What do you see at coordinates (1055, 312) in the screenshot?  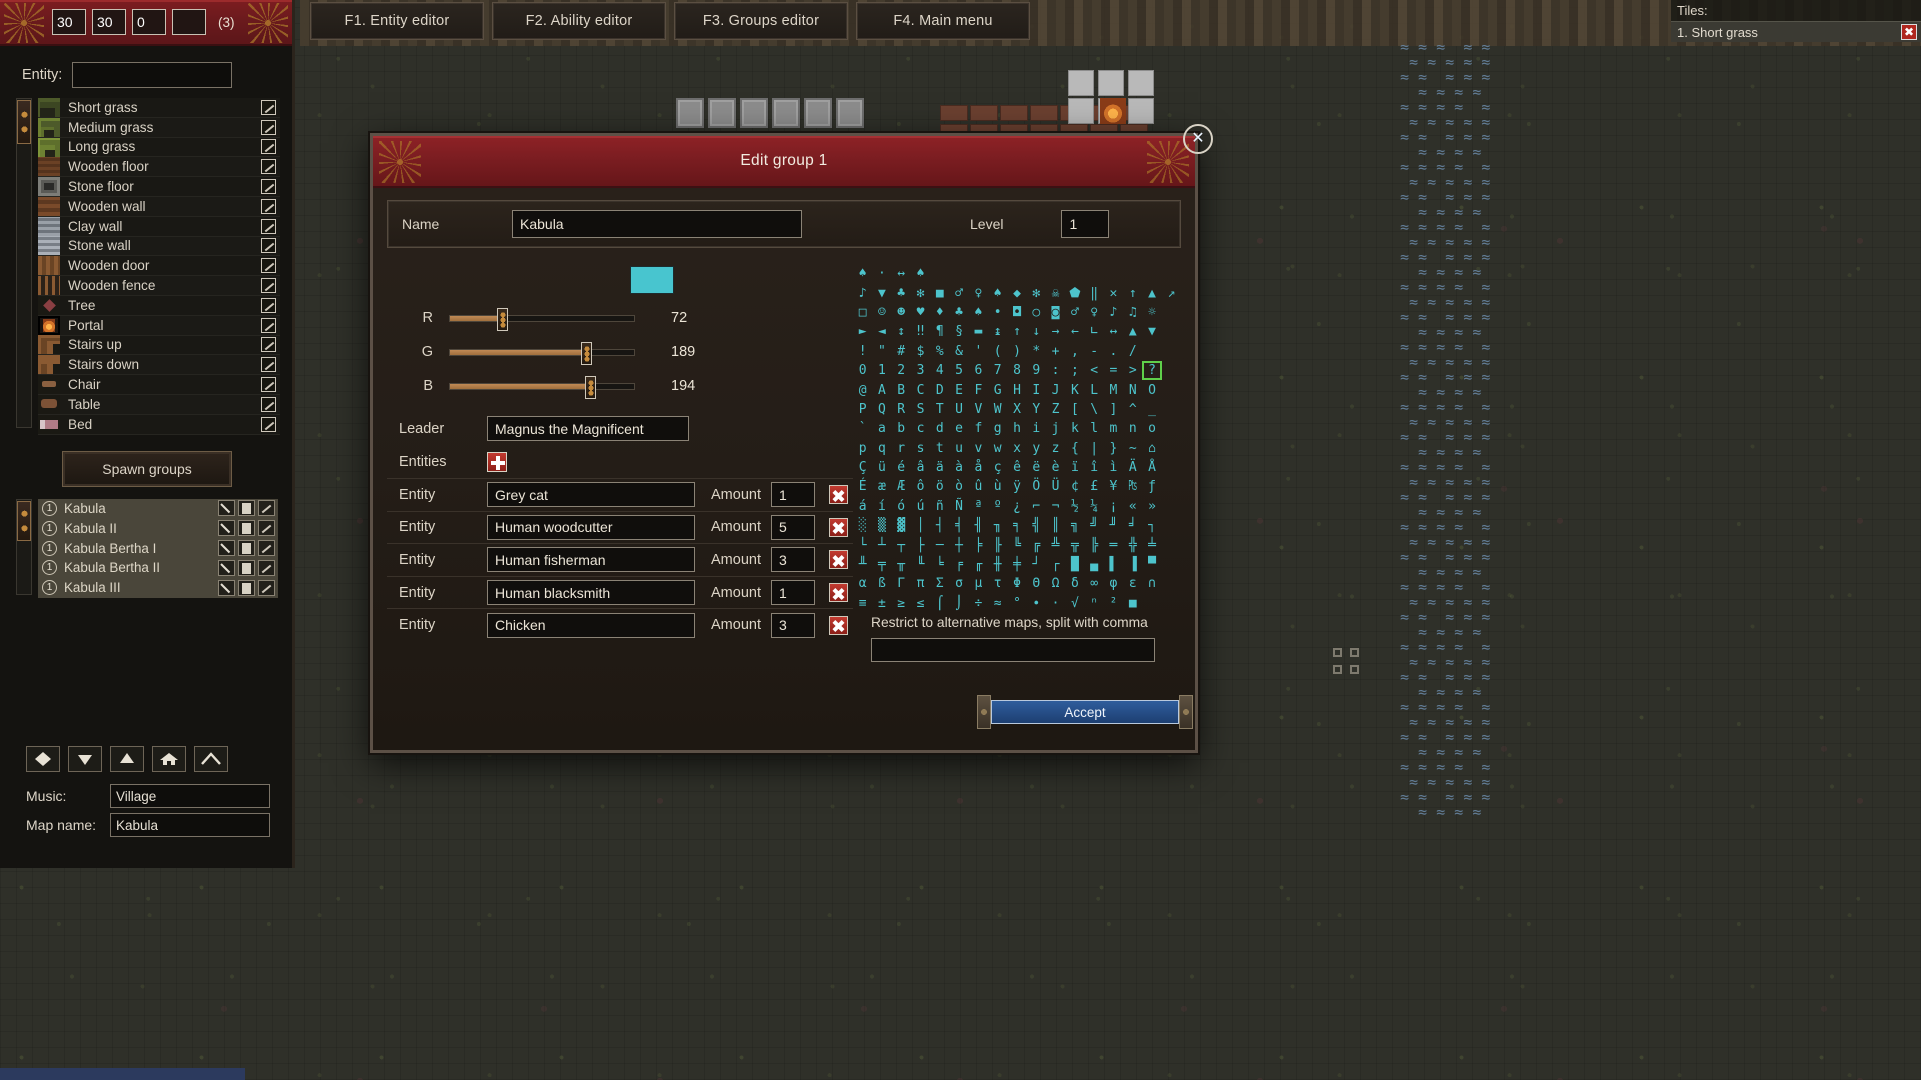 I see `glyph-cell: ◙` at bounding box center [1055, 312].